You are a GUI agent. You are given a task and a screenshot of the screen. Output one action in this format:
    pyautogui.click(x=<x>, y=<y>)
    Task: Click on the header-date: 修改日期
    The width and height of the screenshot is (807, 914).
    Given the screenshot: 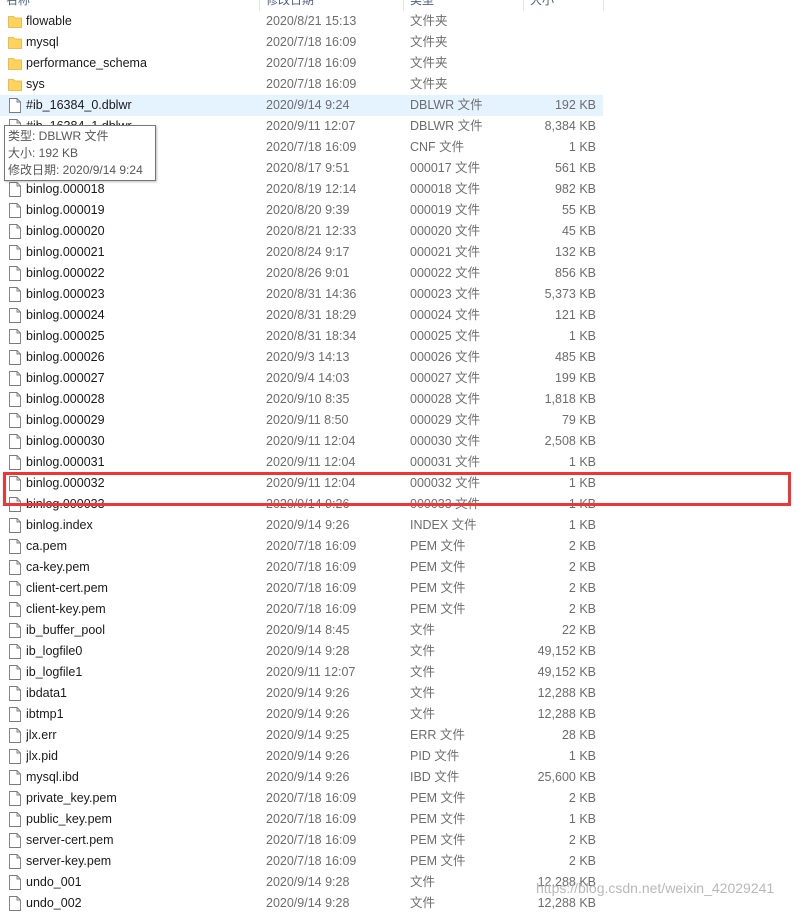 What is the action you would take?
    pyautogui.click(x=290, y=5)
    